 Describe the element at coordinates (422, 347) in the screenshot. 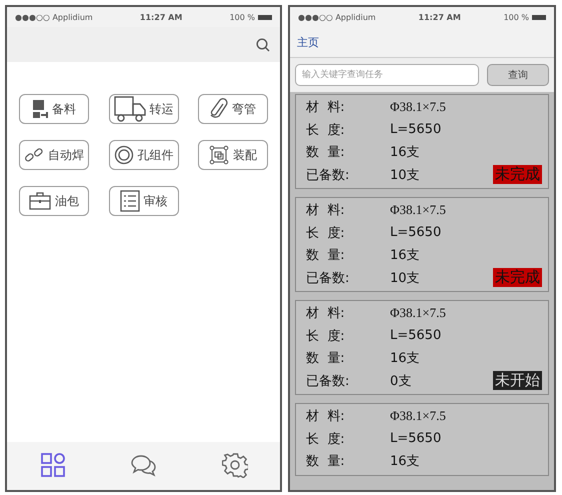

I see `task-card: 材 料: Φ38.1×7.5 长 度: L=5650 数 量: 16支 已备数: 0支 未开始` at that location.